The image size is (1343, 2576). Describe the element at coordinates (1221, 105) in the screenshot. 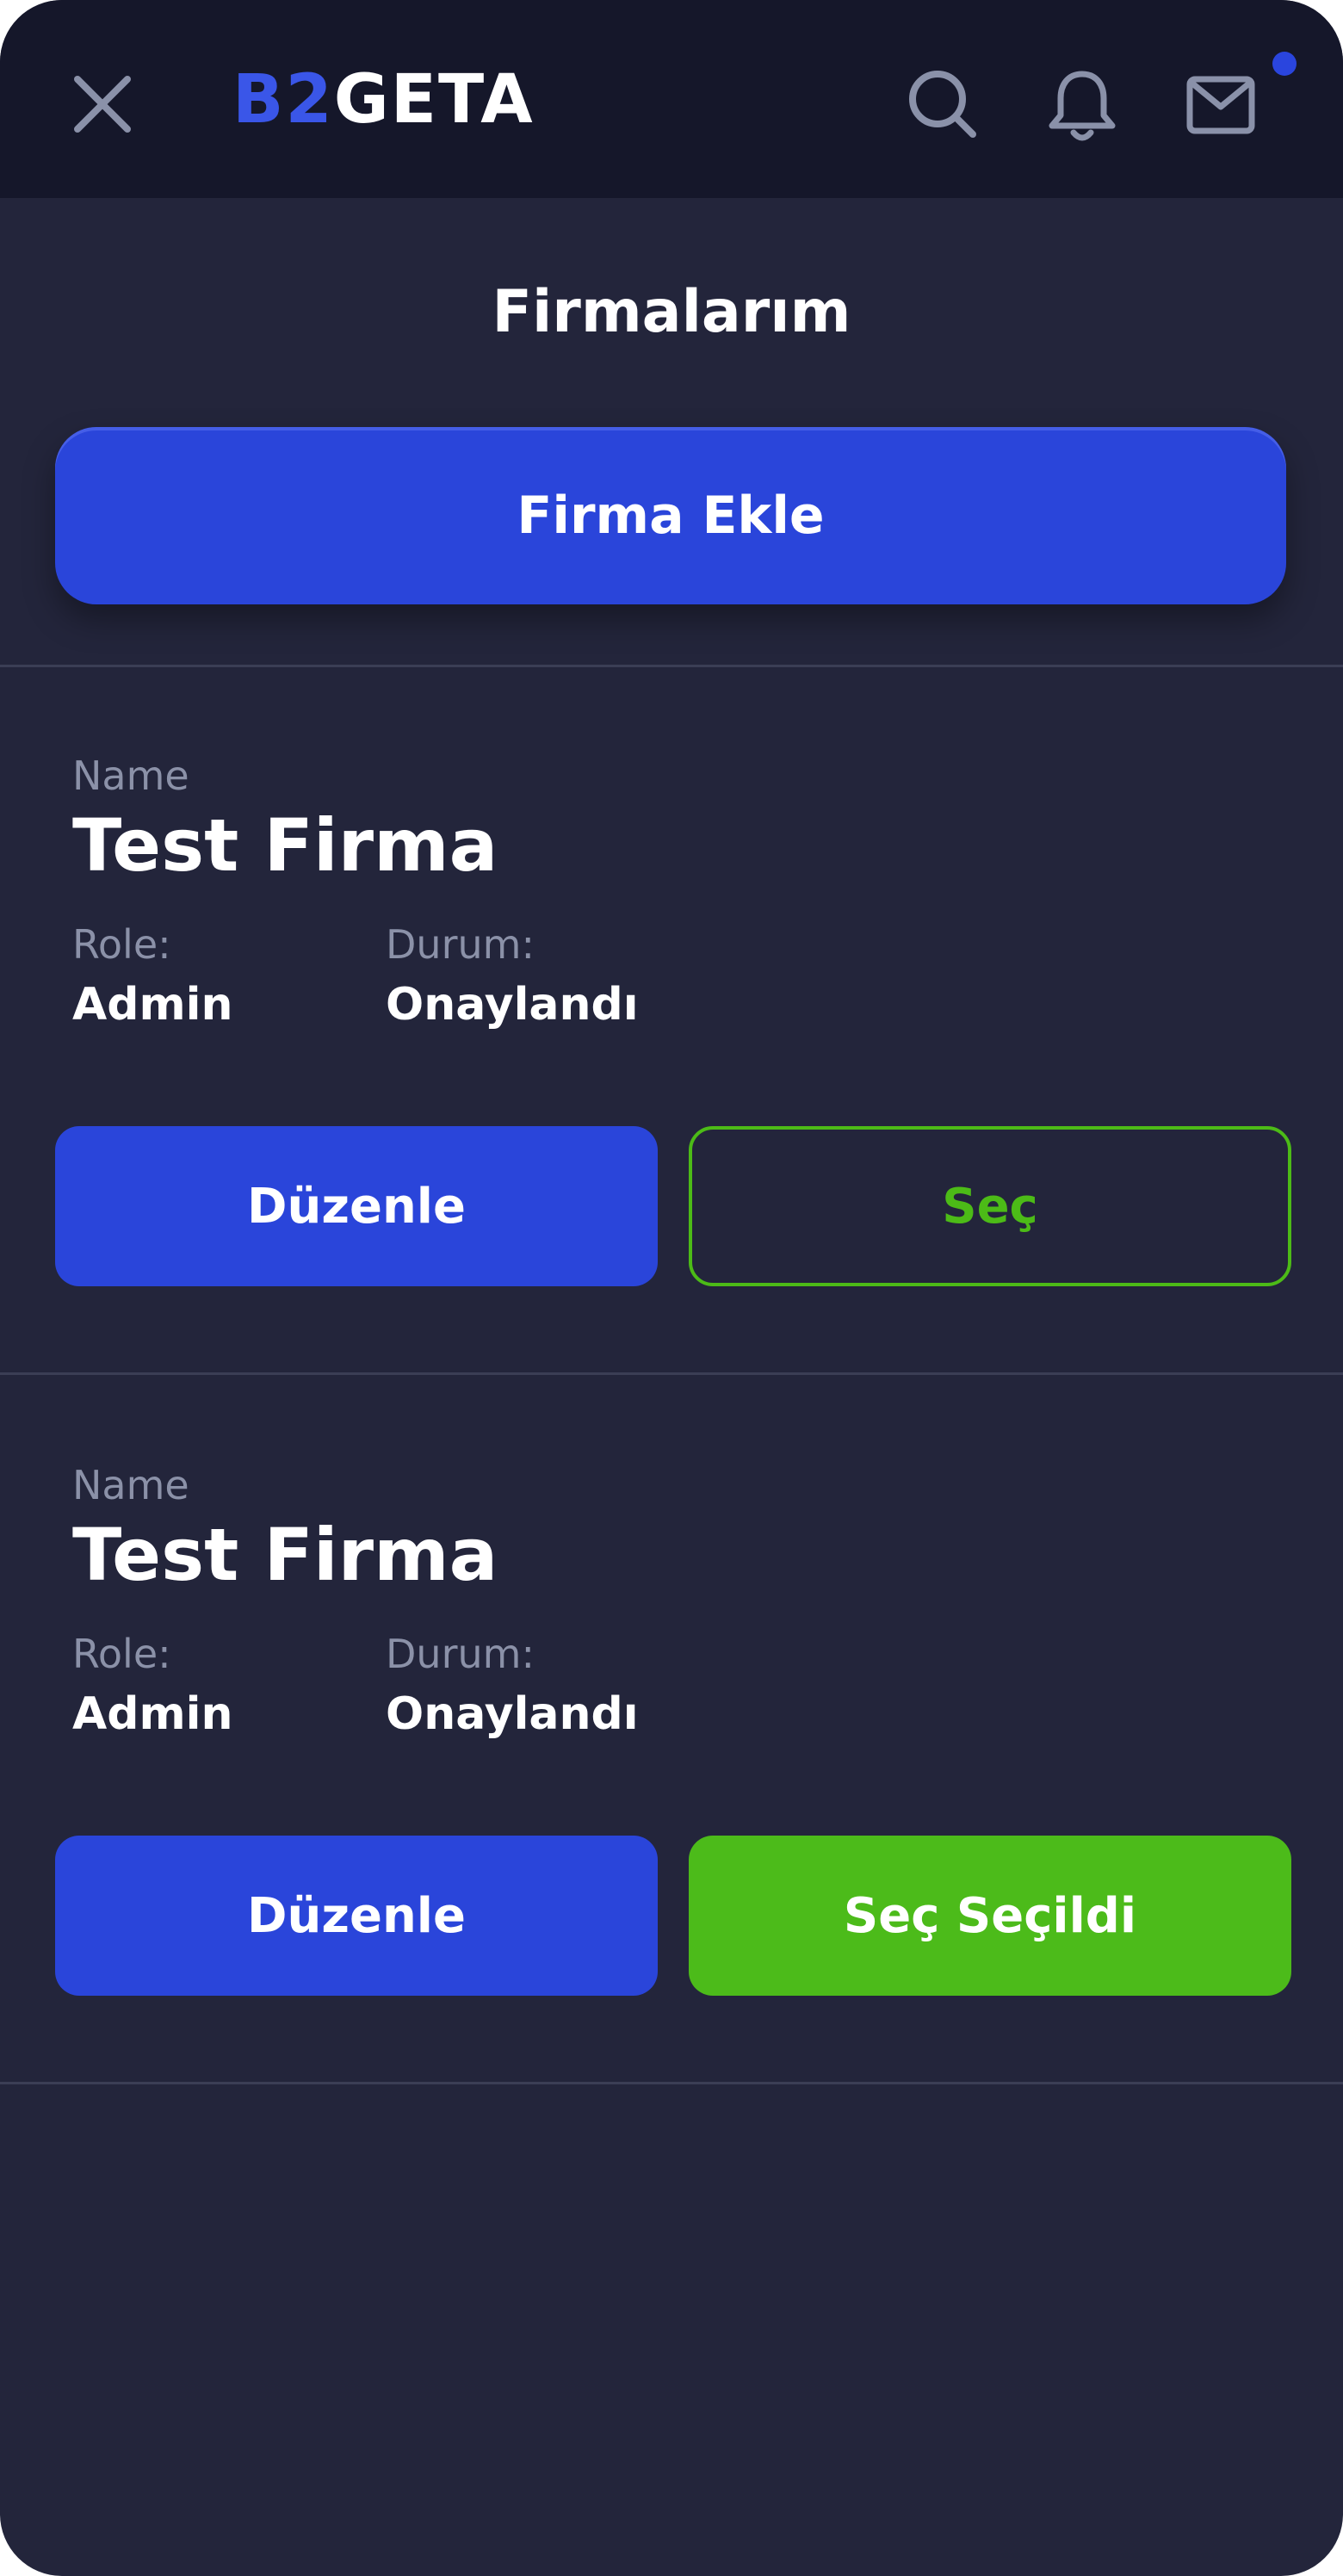

I see `mail-icon` at that location.